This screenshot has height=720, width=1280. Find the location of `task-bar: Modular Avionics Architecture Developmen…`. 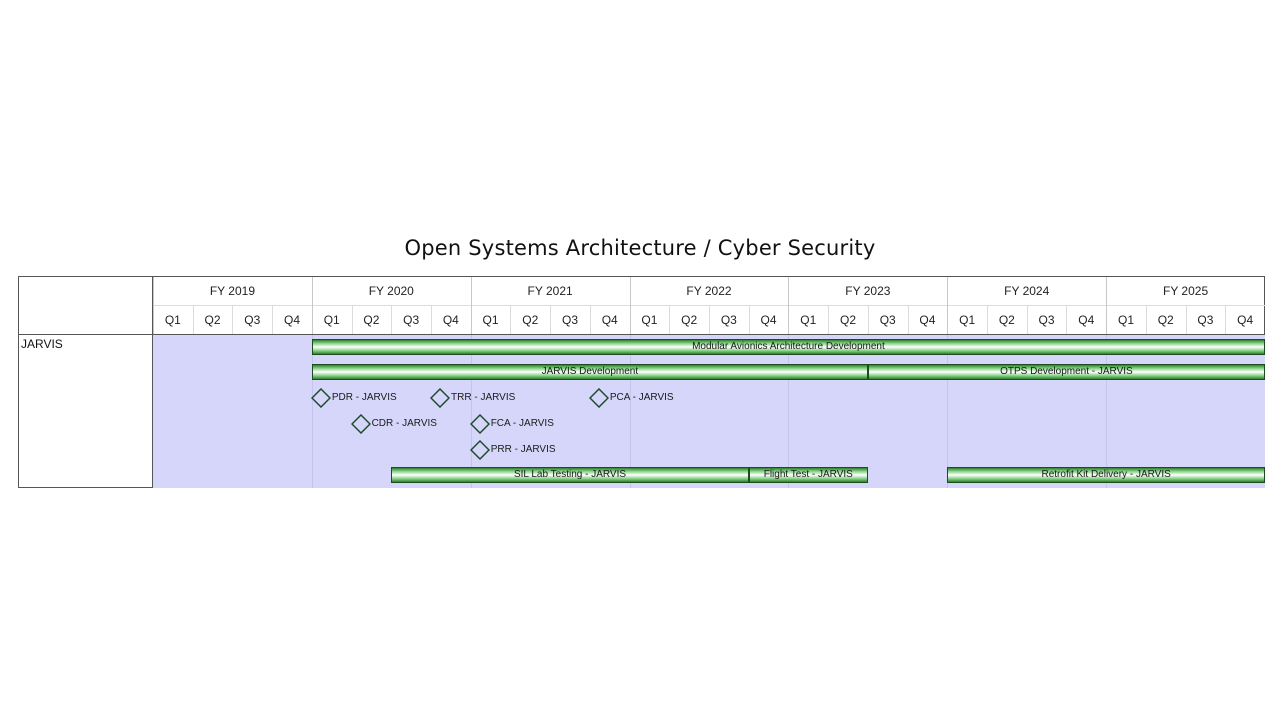

task-bar: Modular Avionics Architecture Developmen… is located at coordinates (788, 347).